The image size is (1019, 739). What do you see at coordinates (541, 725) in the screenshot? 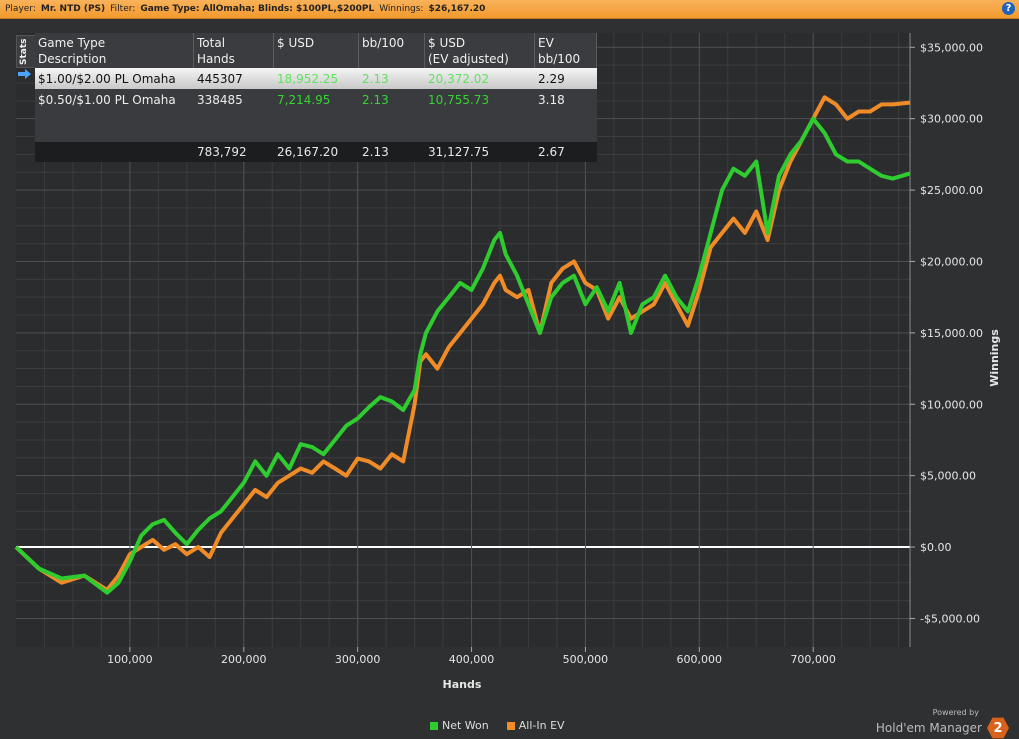
I see `legend-label: All-In EV` at bounding box center [541, 725].